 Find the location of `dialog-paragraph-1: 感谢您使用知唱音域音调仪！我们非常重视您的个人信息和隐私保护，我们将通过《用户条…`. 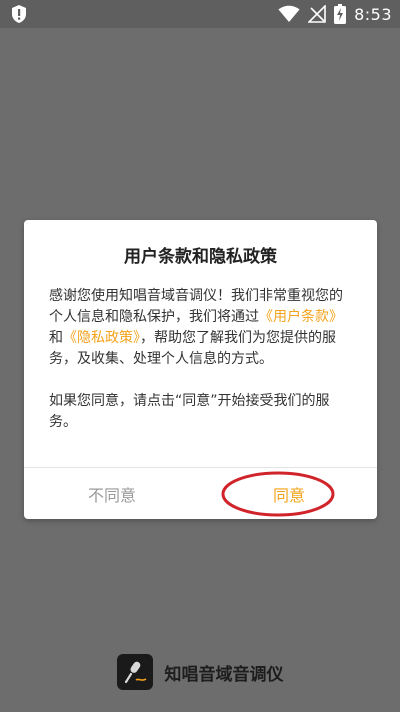

dialog-paragraph-1: 感谢您使用知唱音域音调仪！我们非常重视您的个人信息和隐私保护，我们将通过《用户条… is located at coordinates (201, 328).